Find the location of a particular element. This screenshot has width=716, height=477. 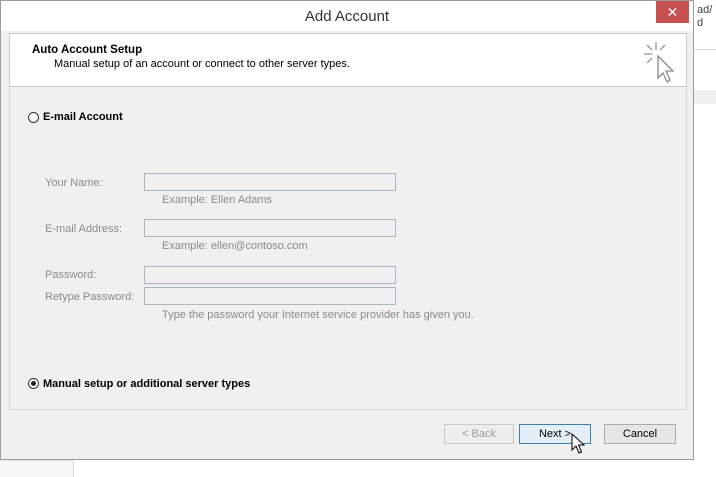

retype-password-input is located at coordinates (270, 296).